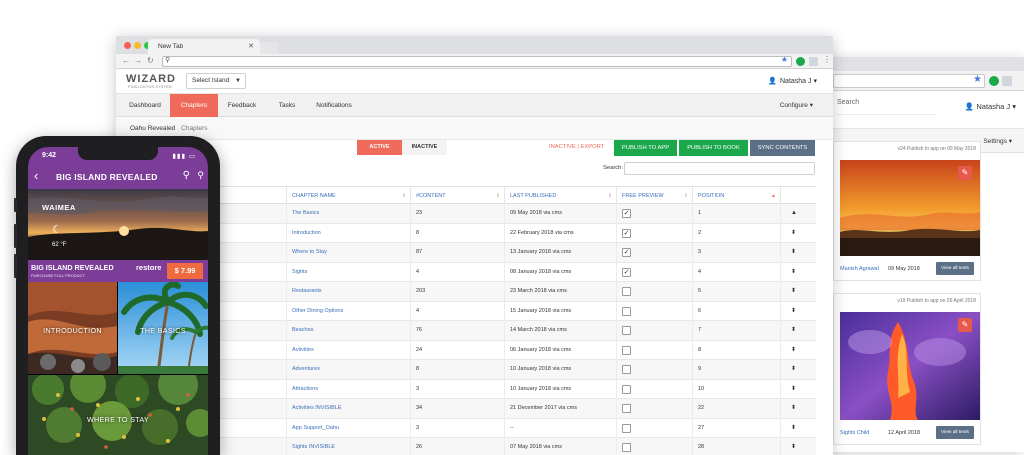  I want to click on nav-dashboard: Dashboard, so click(145, 105).